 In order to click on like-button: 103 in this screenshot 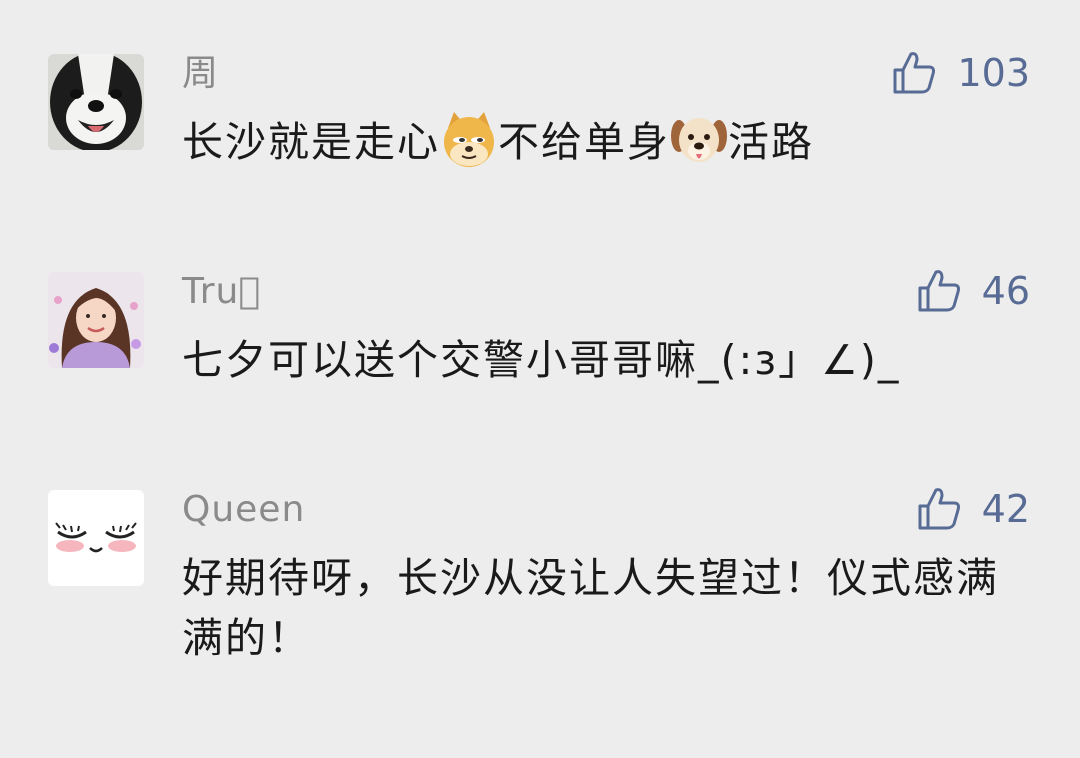, I will do `click(960, 73)`.